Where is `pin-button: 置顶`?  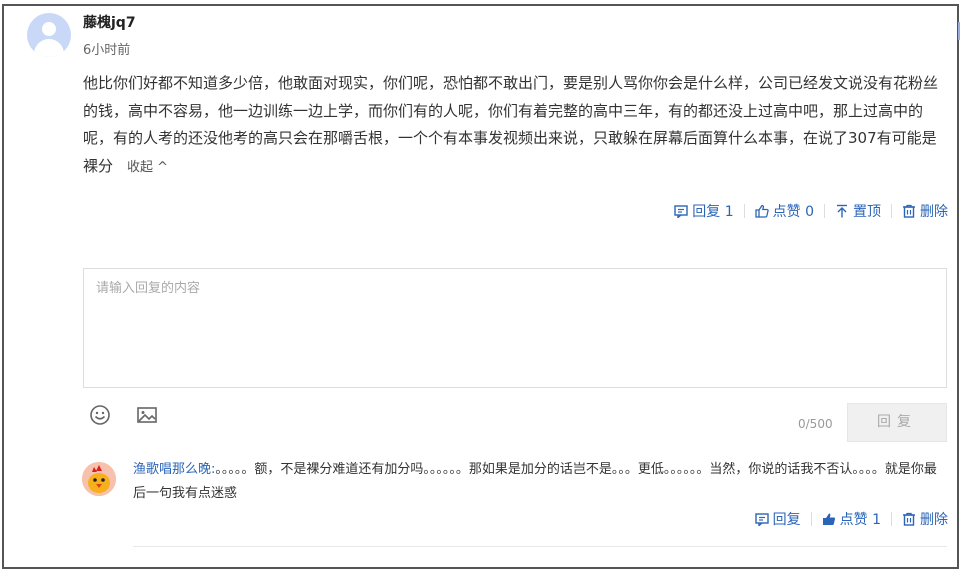 pin-button: 置顶 is located at coordinates (858, 211).